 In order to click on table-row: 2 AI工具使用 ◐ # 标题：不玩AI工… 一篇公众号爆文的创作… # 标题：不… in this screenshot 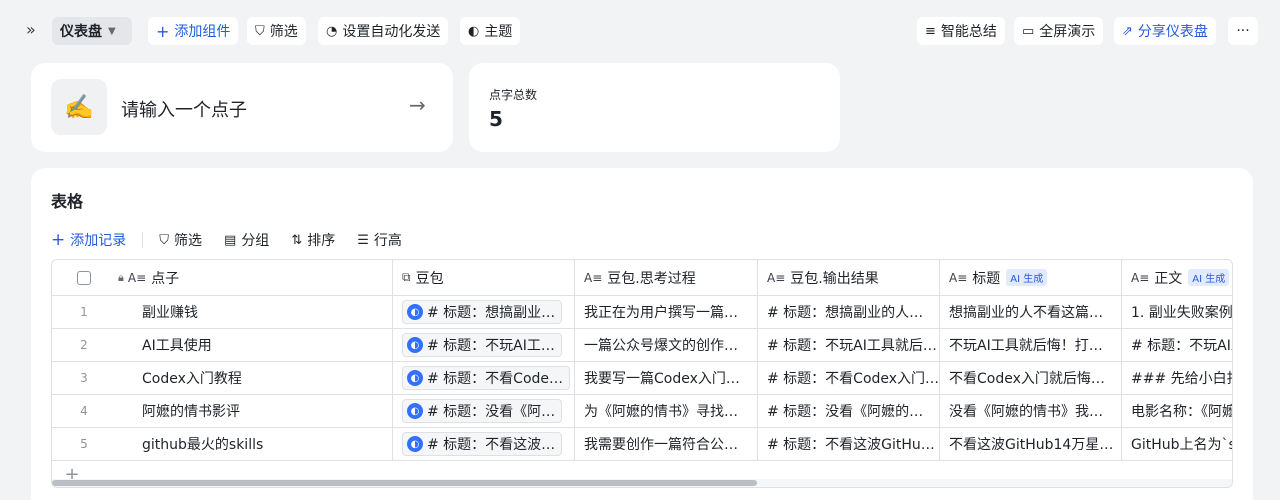, I will do `click(642, 345)`.